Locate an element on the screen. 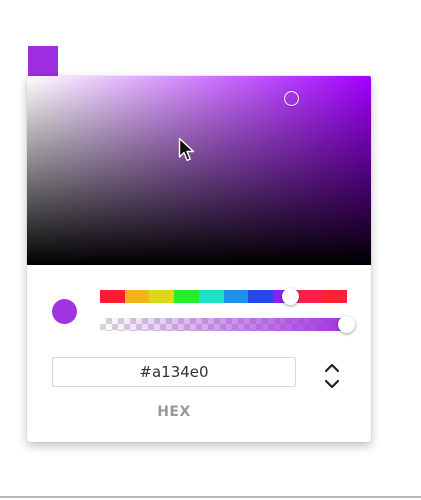 The image size is (421, 500). hue-track is located at coordinates (224, 296).